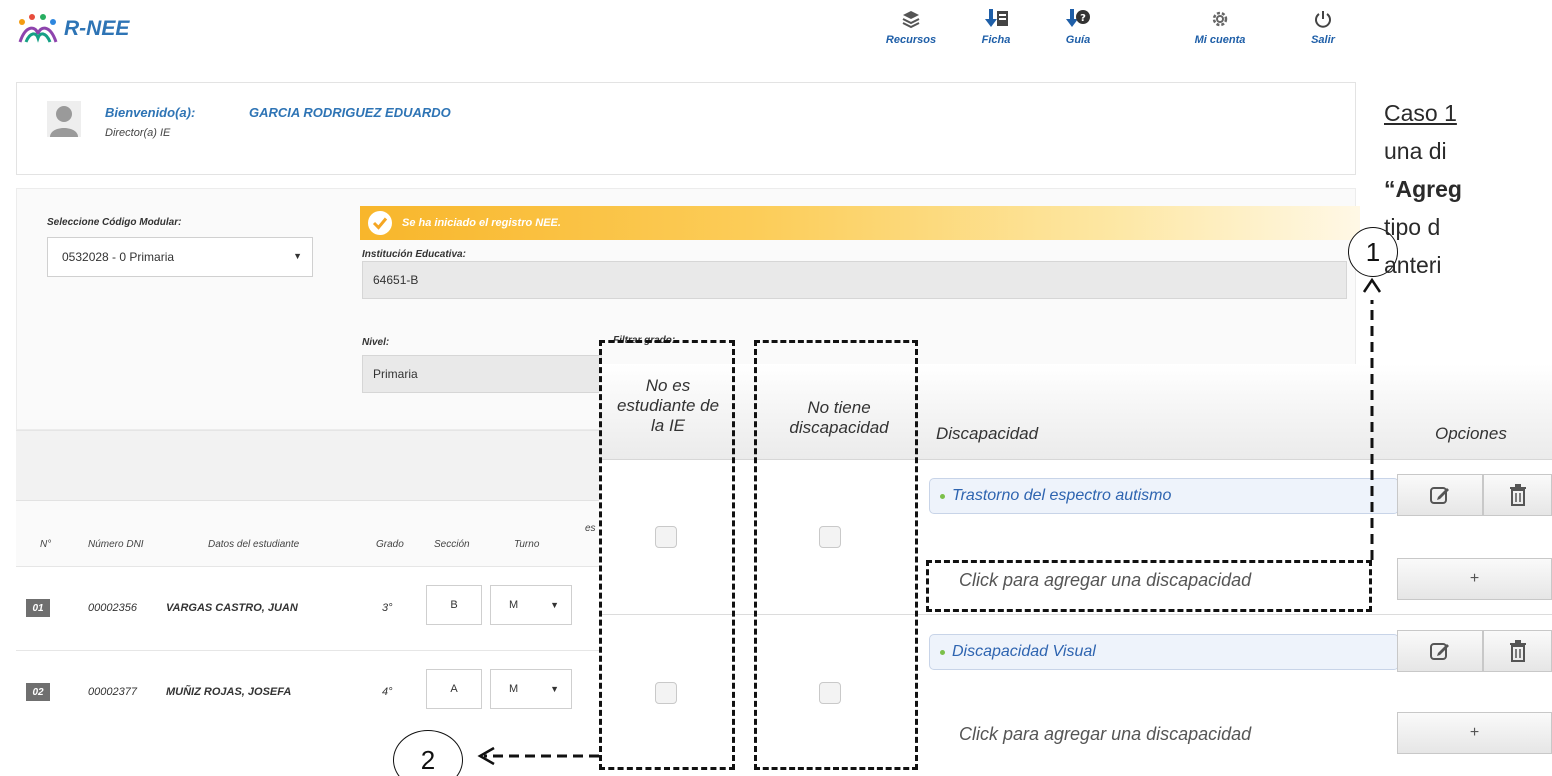  What do you see at coordinates (1420, 113) in the screenshot?
I see `caso-title: Caso 1` at bounding box center [1420, 113].